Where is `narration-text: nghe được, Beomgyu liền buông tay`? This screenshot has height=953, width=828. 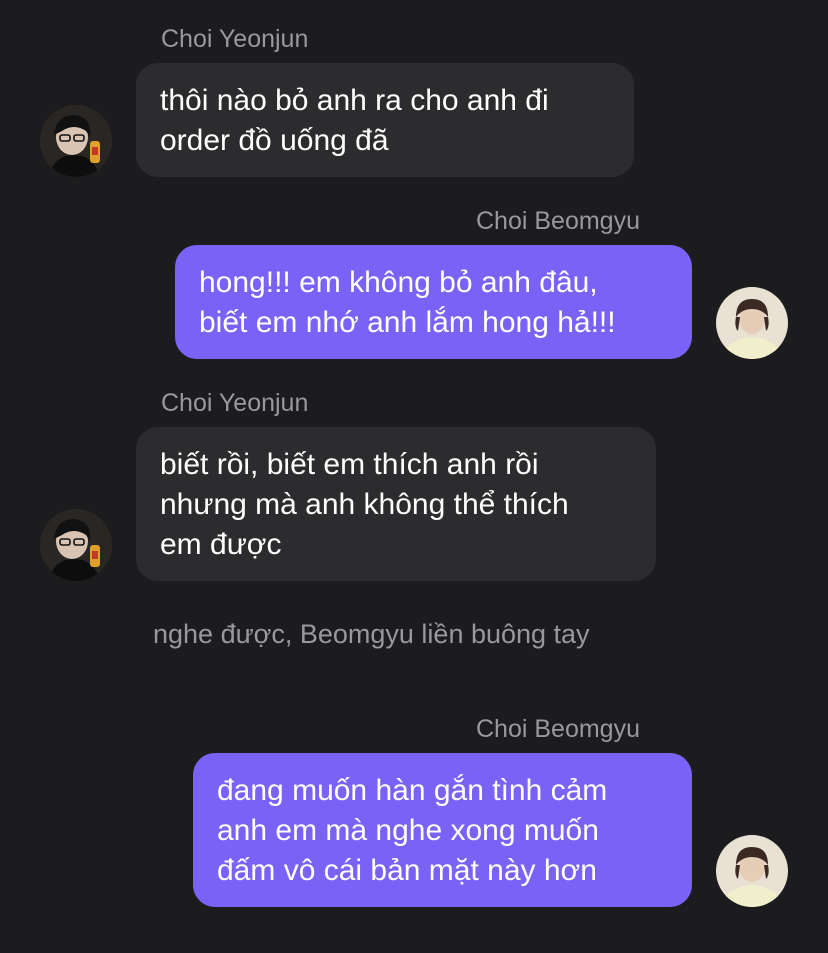 narration-text: nghe được, Beomgyu liền buông tay is located at coordinates (371, 634).